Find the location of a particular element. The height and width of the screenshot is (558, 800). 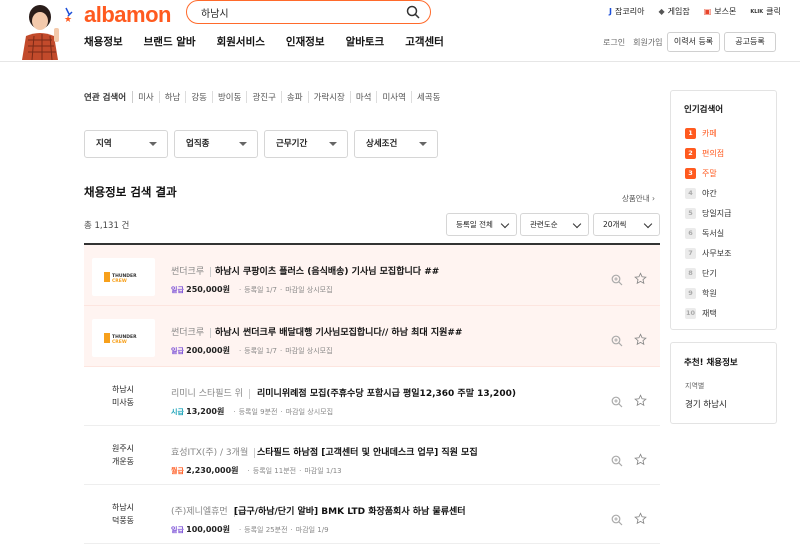

related-keyword: 마석 is located at coordinates (363, 97).